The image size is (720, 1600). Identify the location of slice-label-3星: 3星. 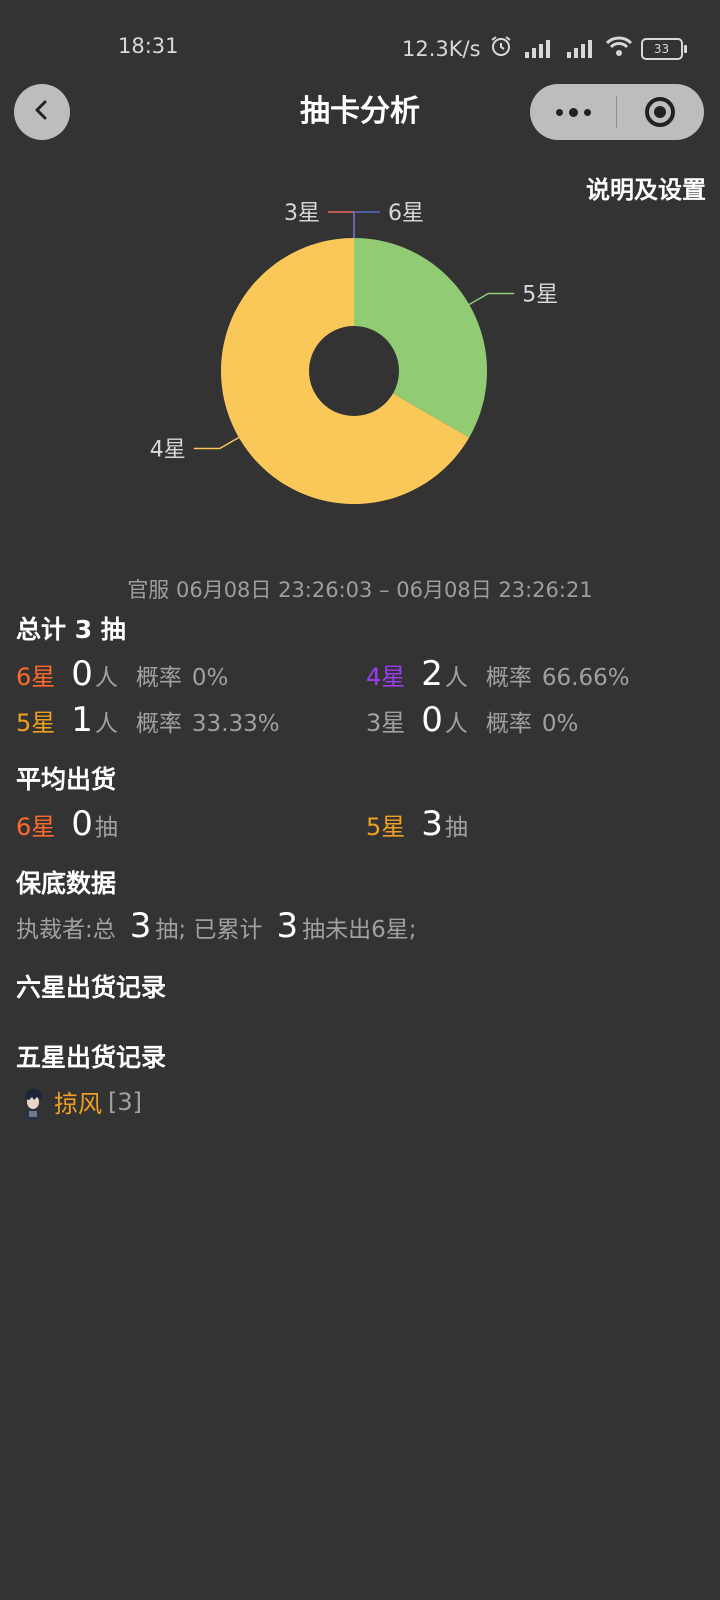
(302, 213).